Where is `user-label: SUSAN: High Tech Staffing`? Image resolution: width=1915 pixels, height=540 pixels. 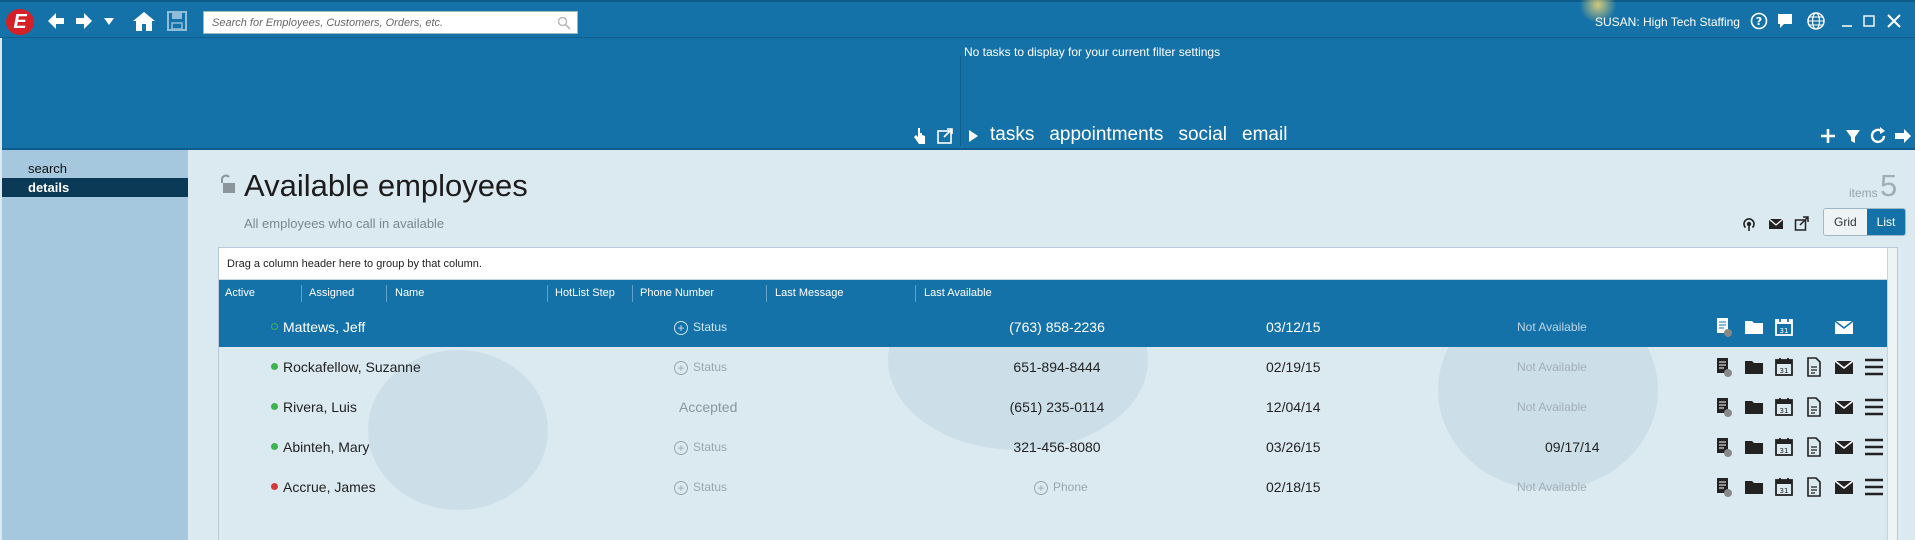 user-label: SUSAN: High Tech Staffing is located at coordinates (1667, 22).